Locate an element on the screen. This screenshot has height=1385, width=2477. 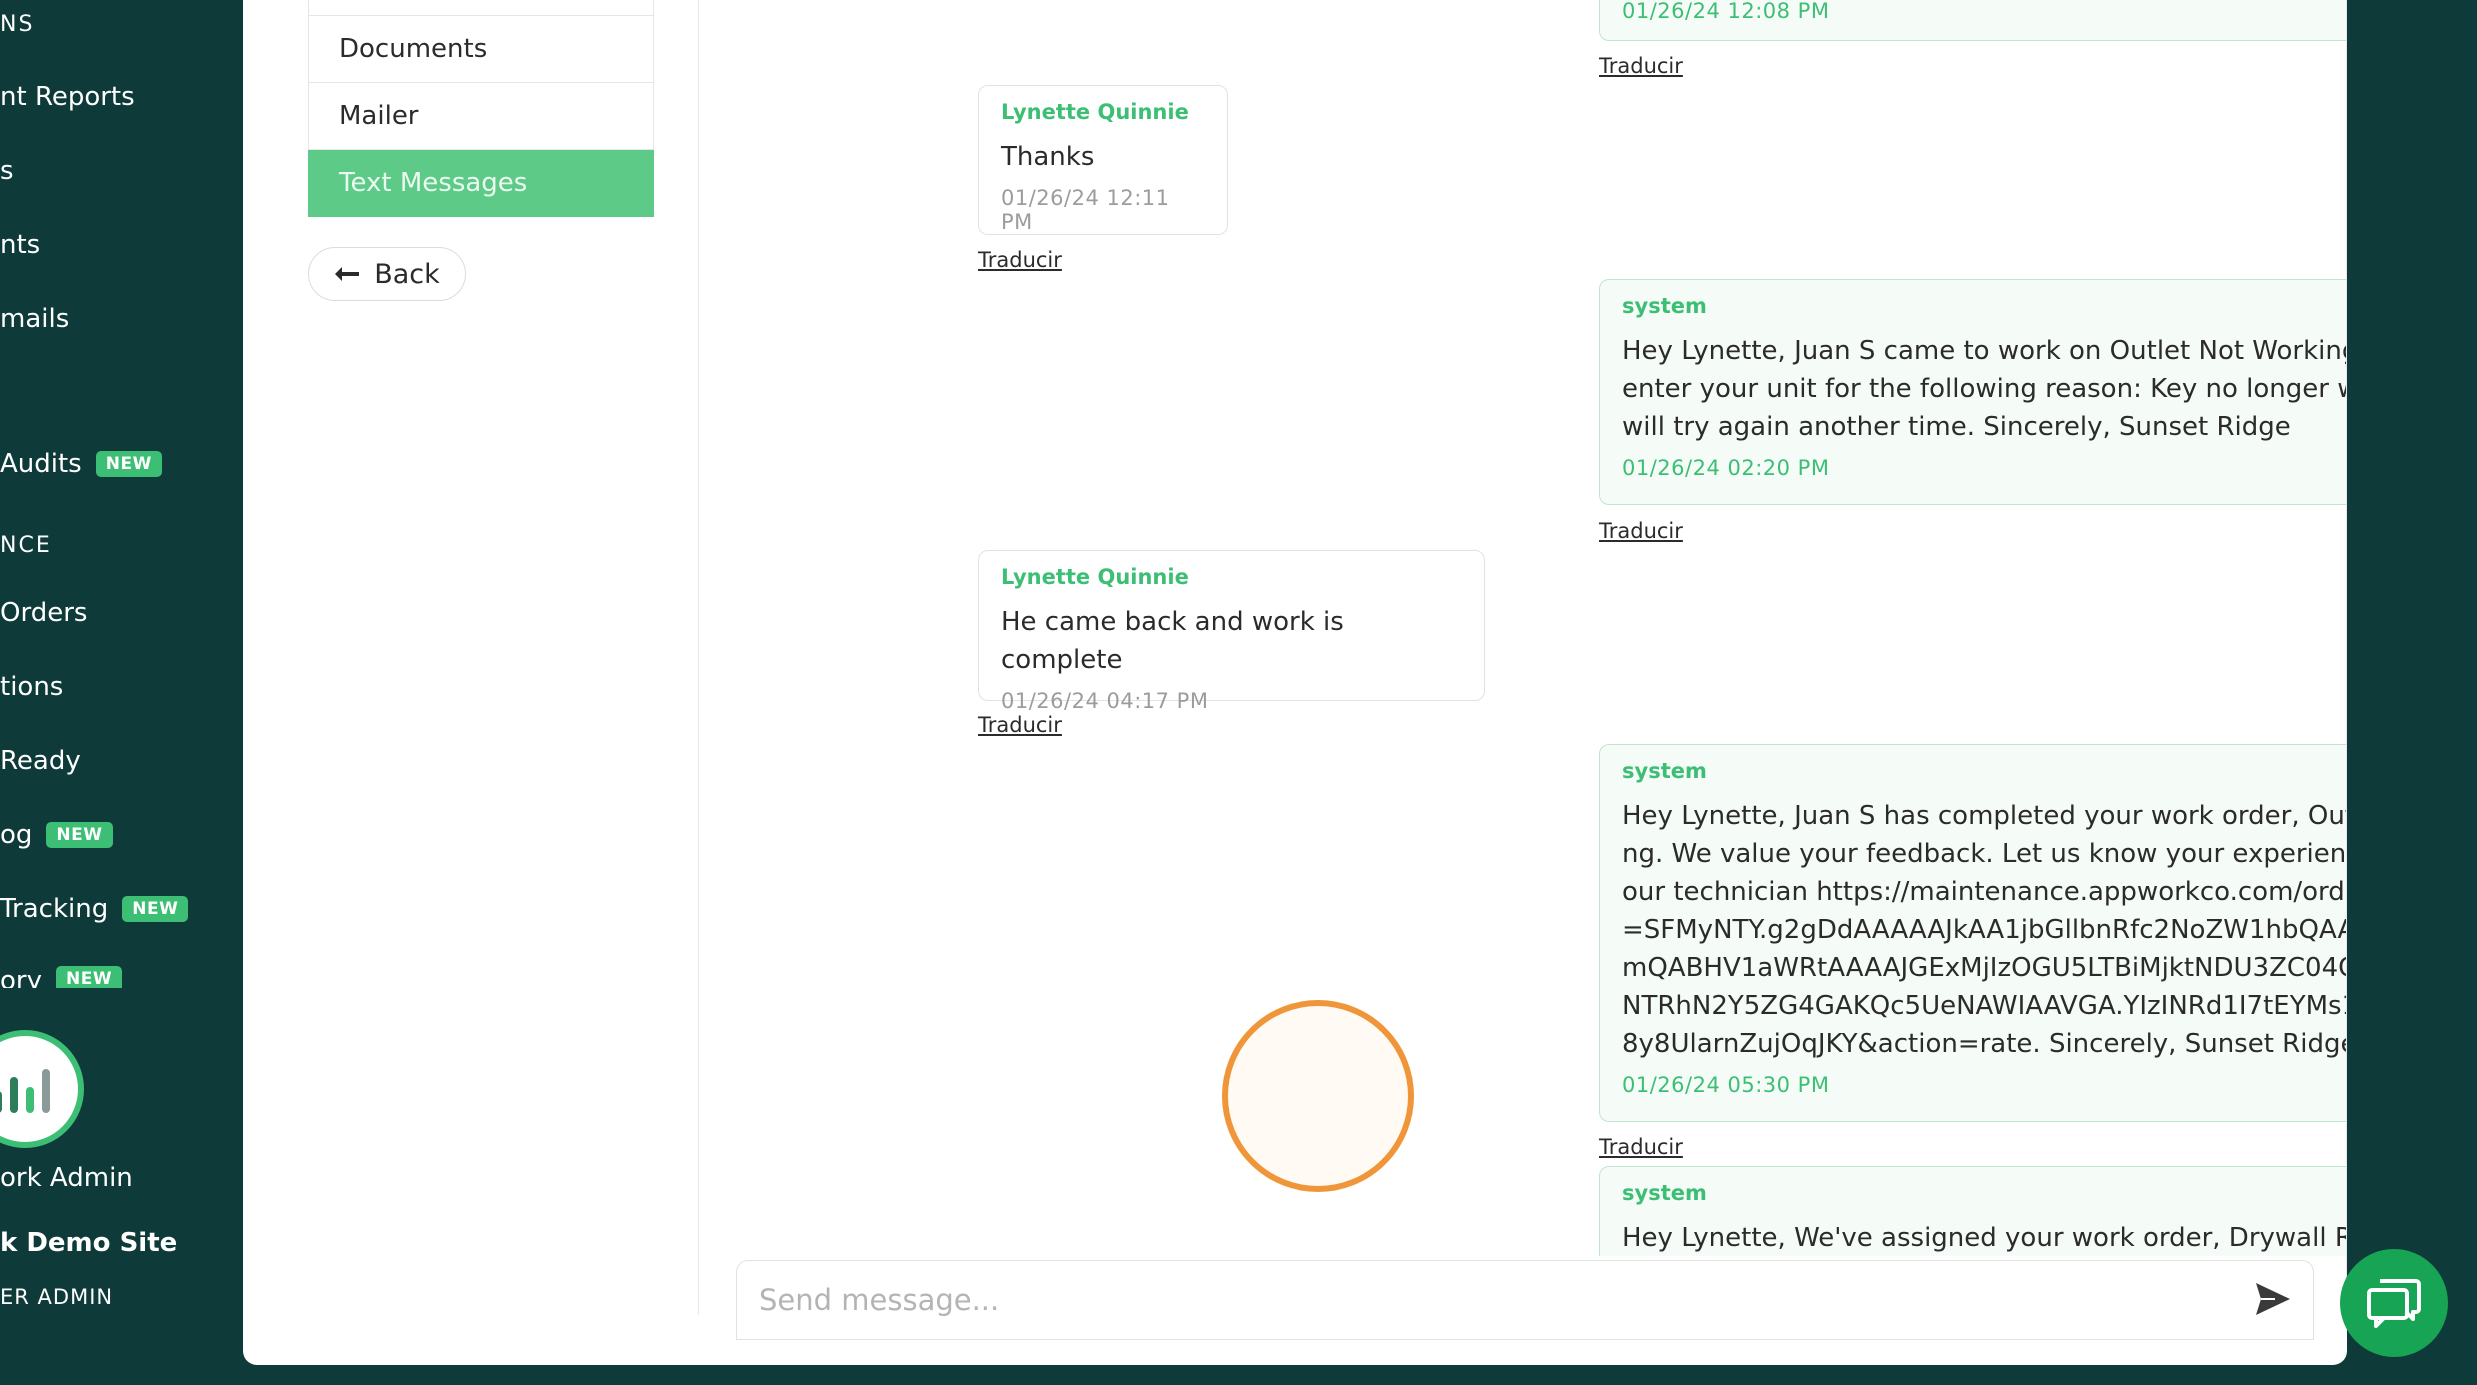
message-time: 01/26/24 12:08 PM is located at coordinates (1726, 11).